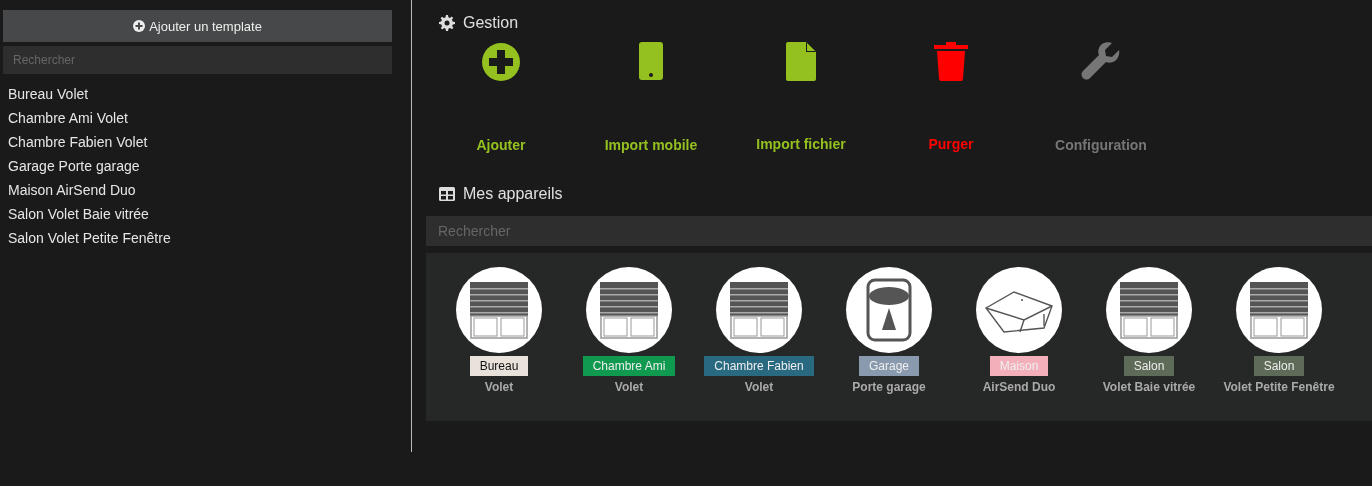  Describe the element at coordinates (951, 61) in the screenshot. I see `trash-icon` at that location.